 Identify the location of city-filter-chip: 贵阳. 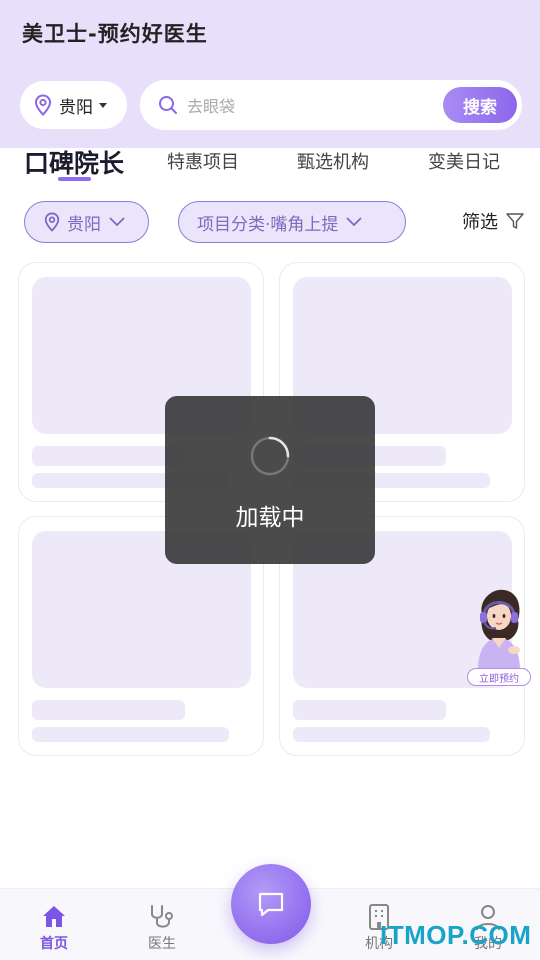
(86, 222).